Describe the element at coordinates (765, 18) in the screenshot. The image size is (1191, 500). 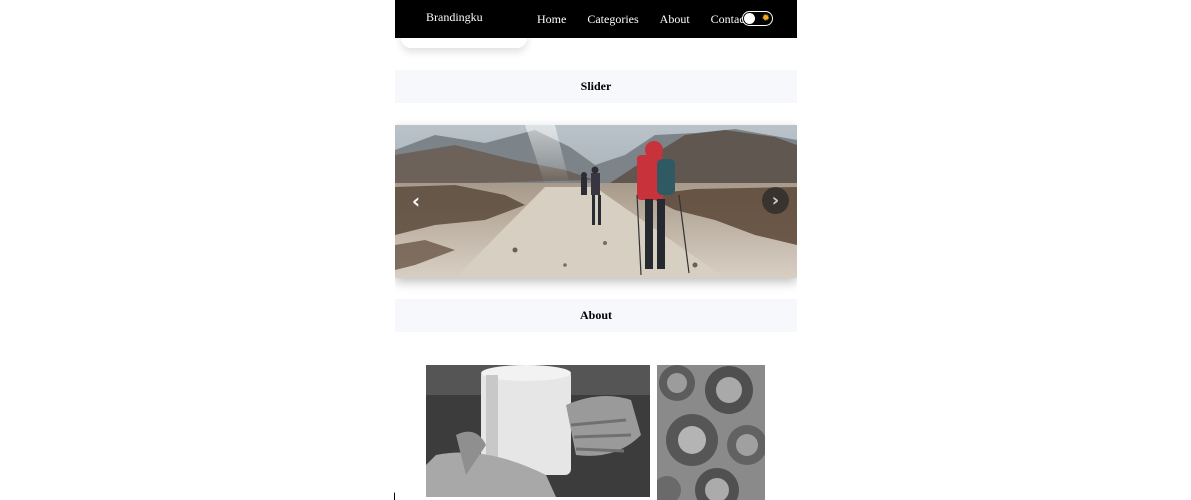
I see `sun-icon: ✹` at that location.